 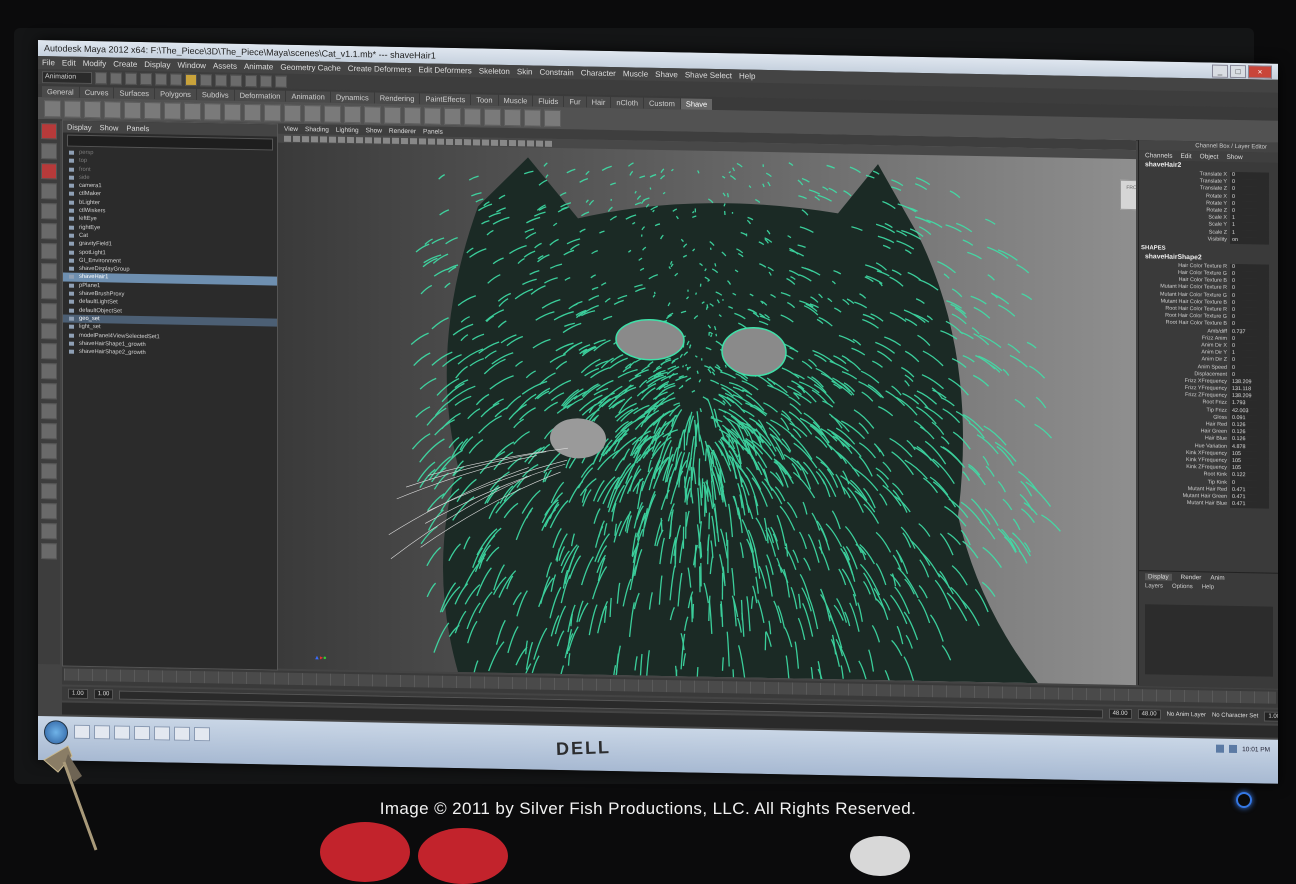 I want to click on outliner-search-input, so click(x=170, y=142).